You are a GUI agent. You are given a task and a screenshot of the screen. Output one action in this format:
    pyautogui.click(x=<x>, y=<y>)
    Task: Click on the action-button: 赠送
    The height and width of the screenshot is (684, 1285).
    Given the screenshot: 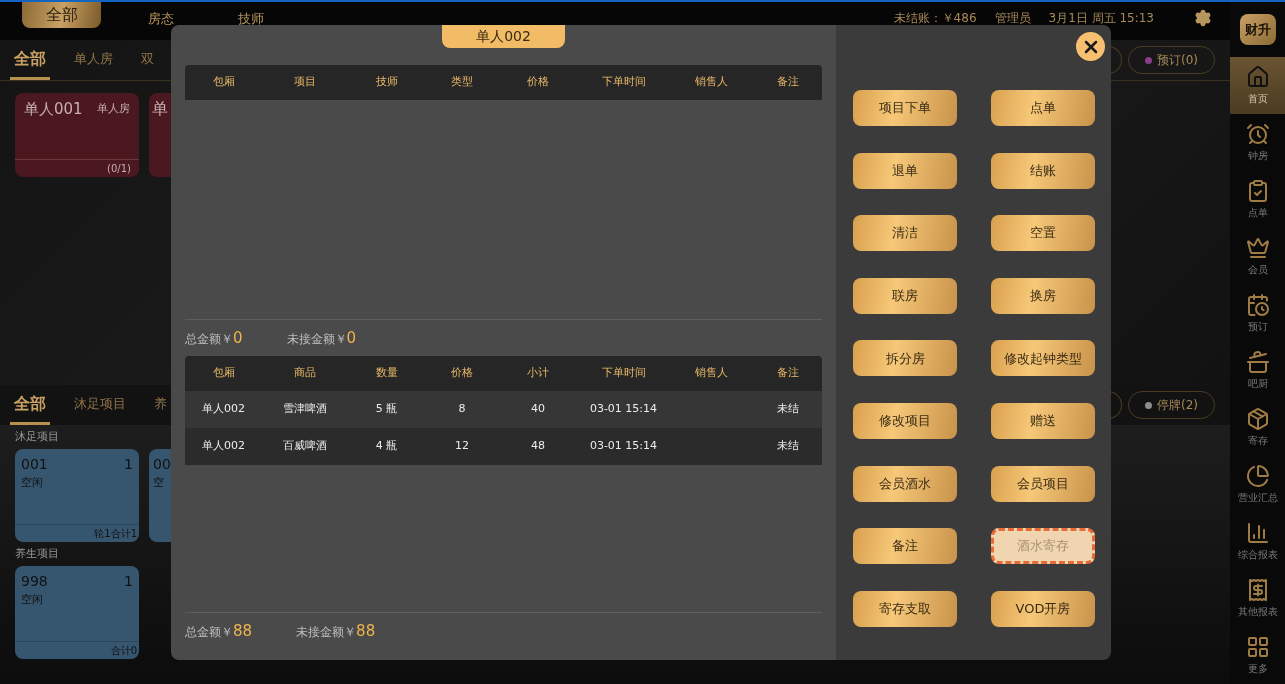 What is the action you would take?
    pyautogui.click(x=1043, y=420)
    